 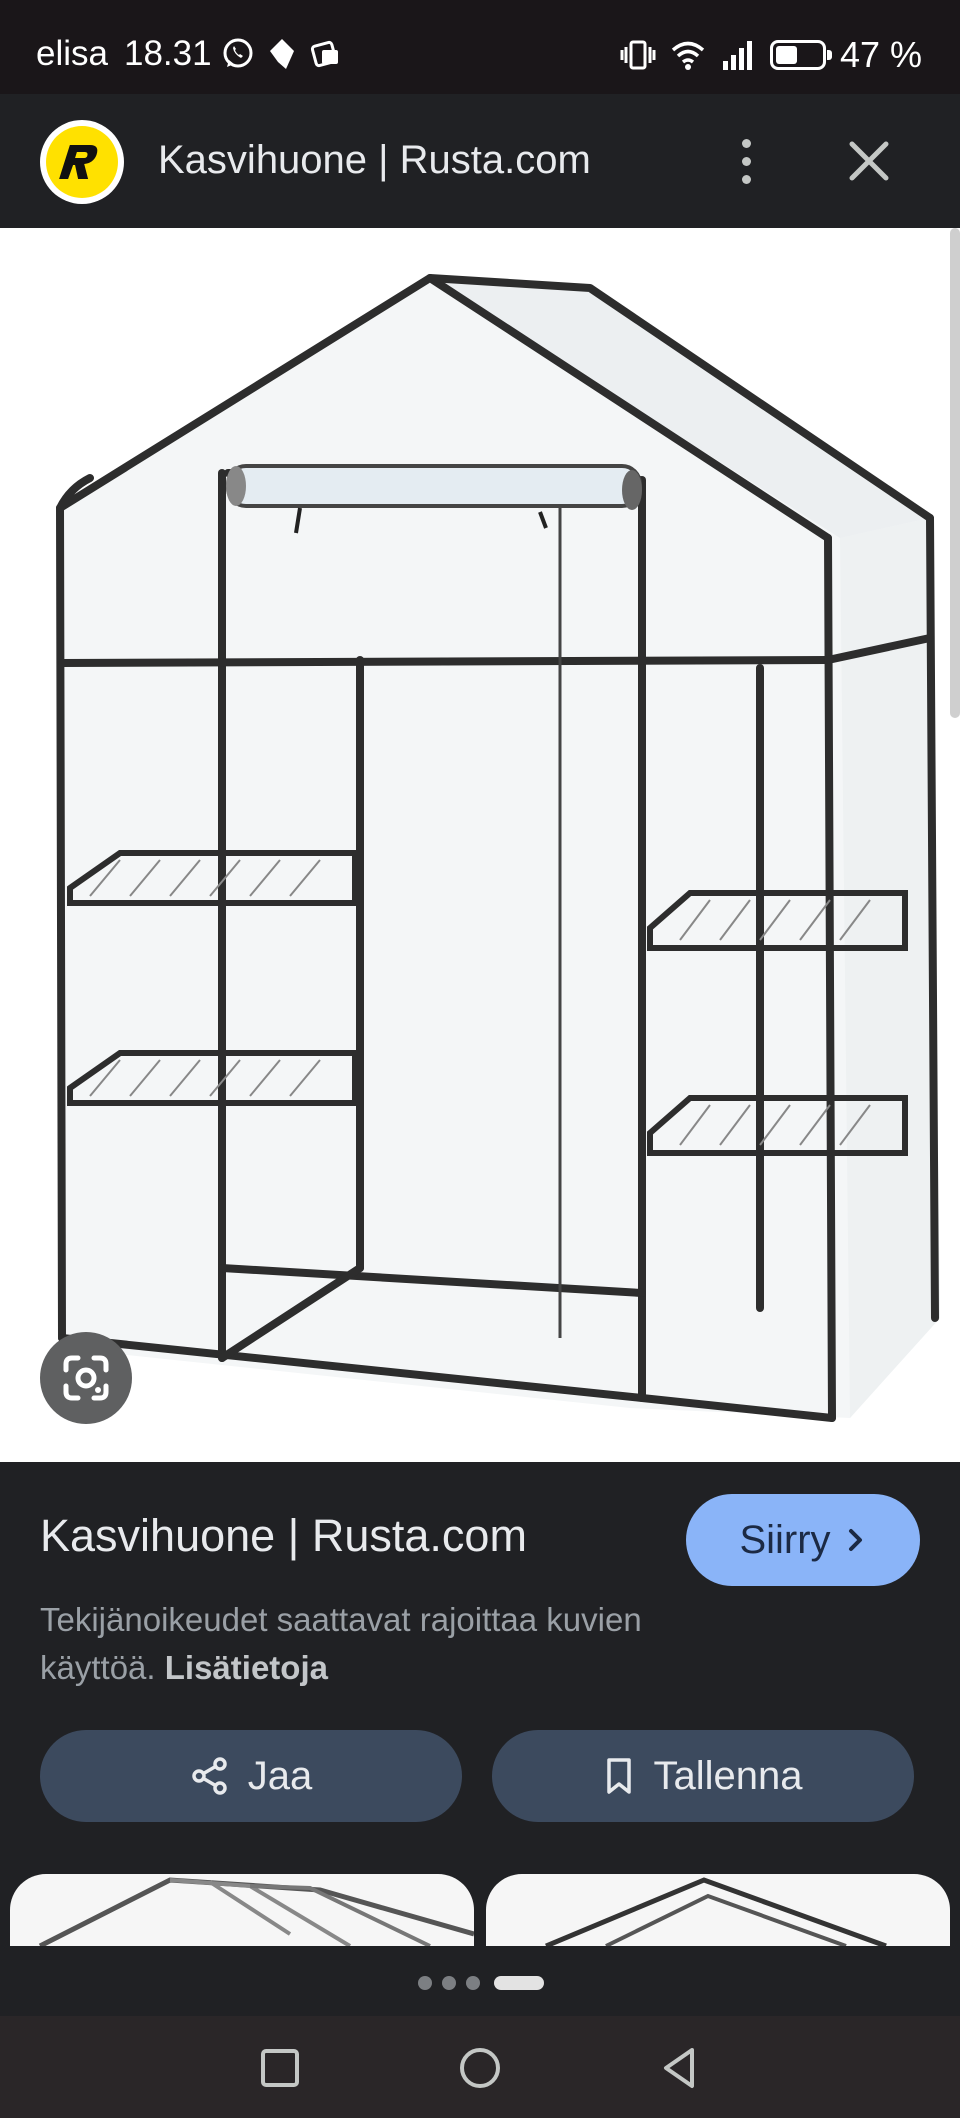 What do you see at coordinates (280, 1775) in the screenshot?
I see `share-label: Jaa` at bounding box center [280, 1775].